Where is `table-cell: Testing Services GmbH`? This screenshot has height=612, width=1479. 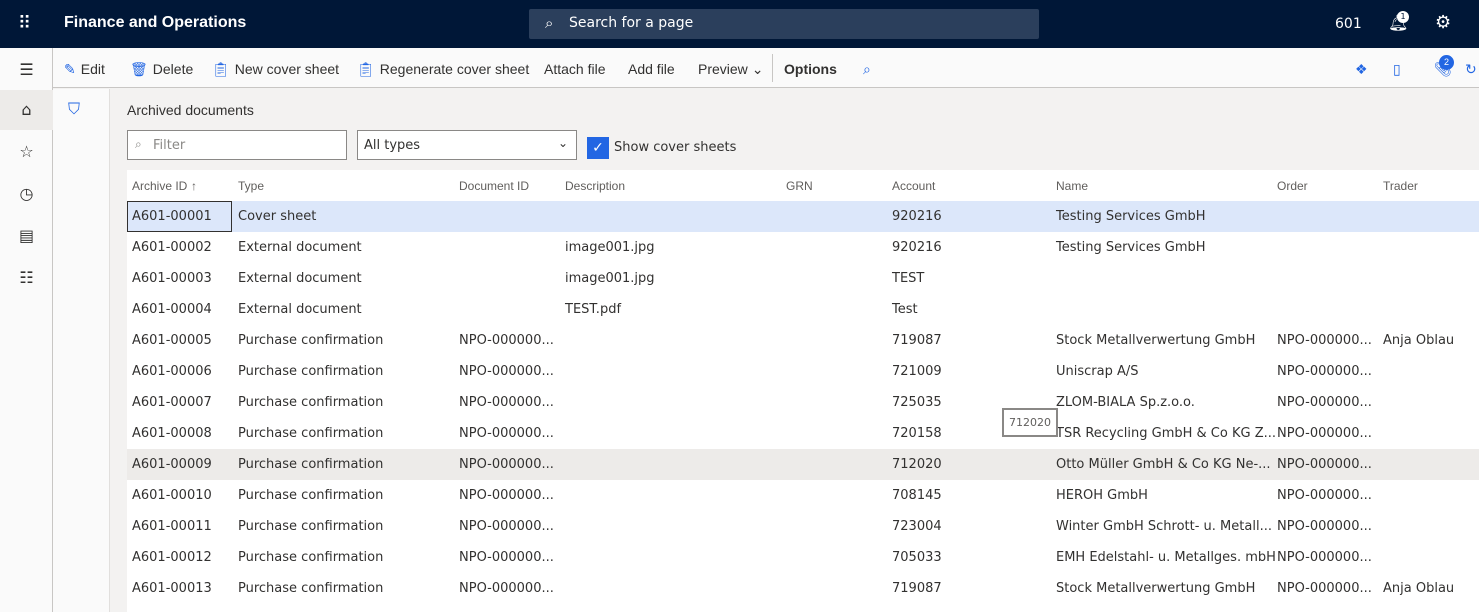
table-cell: Testing Services GmbH is located at coordinates (1131, 247).